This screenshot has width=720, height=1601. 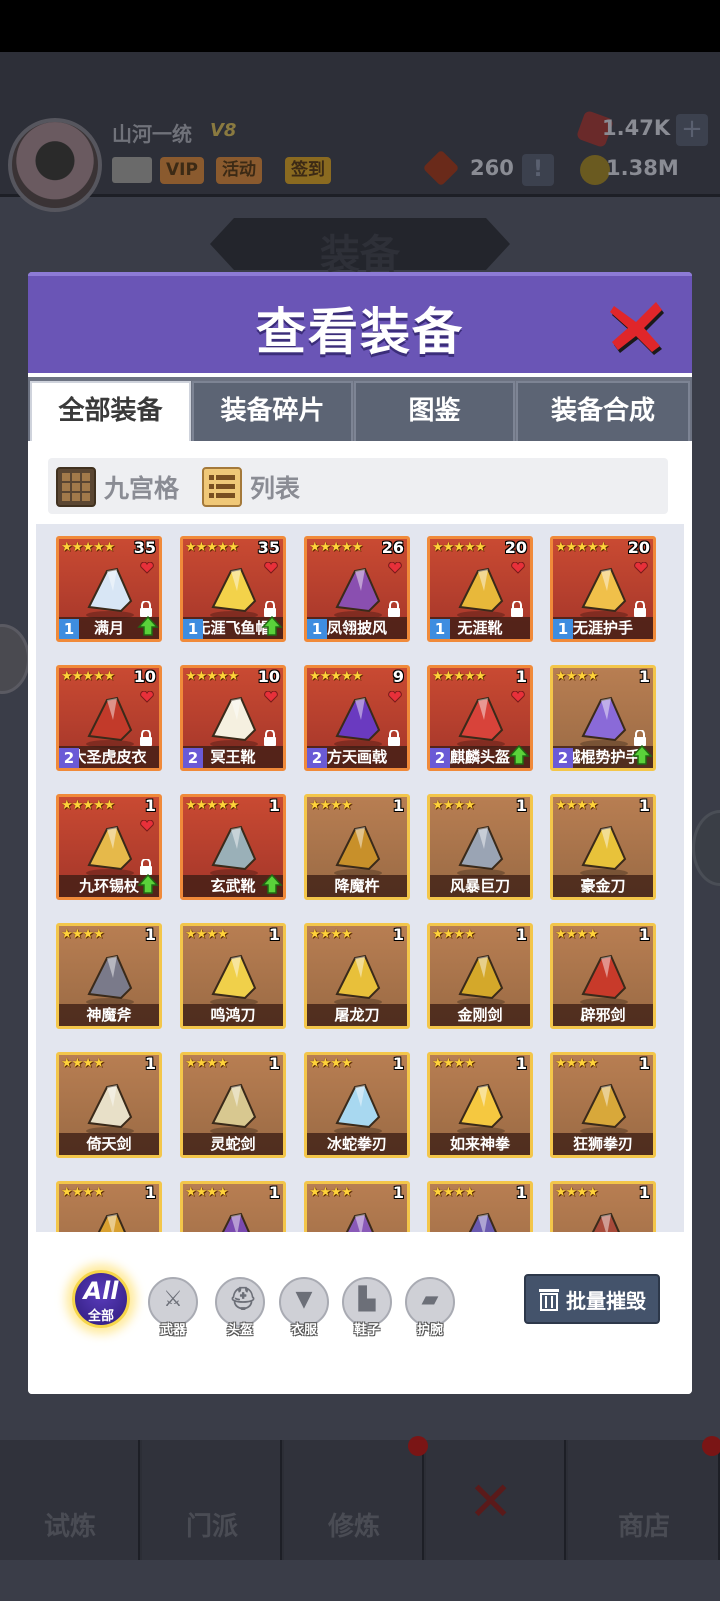 I want to click on nav-close-icon: ✕, so click(x=491, y=1501).